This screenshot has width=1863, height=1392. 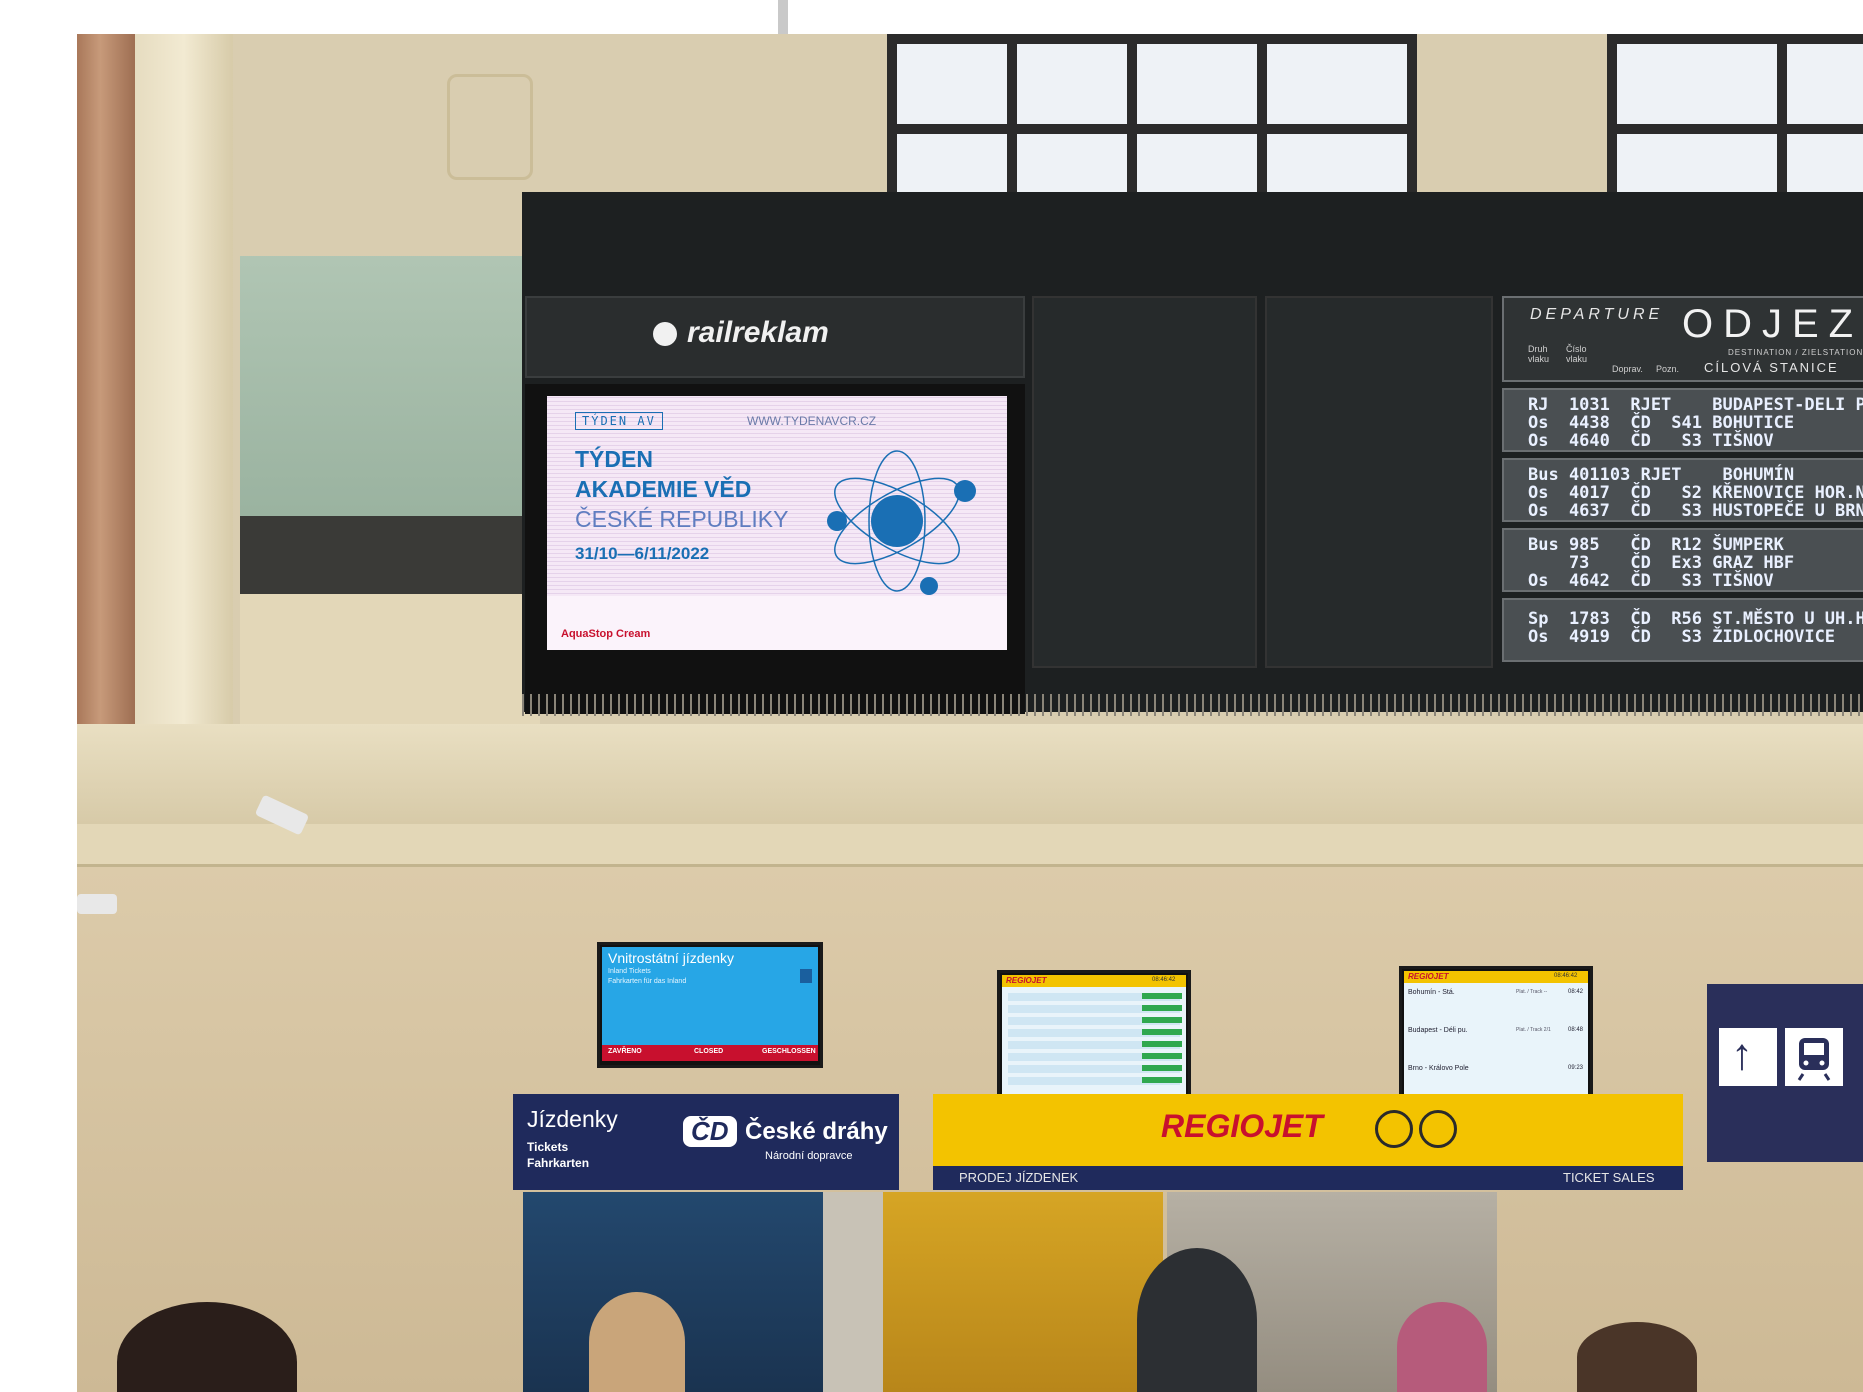 What do you see at coordinates (1661, 563) in the screenshot?
I see `departure-line: 73 ČD Ex3 GRAZ HBF` at bounding box center [1661, 563].